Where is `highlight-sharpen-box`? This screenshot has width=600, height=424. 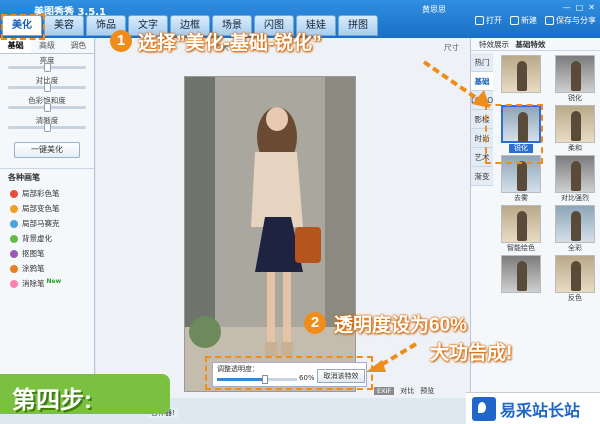 highlight-sharpen-box is located at coordinates (514, 134).